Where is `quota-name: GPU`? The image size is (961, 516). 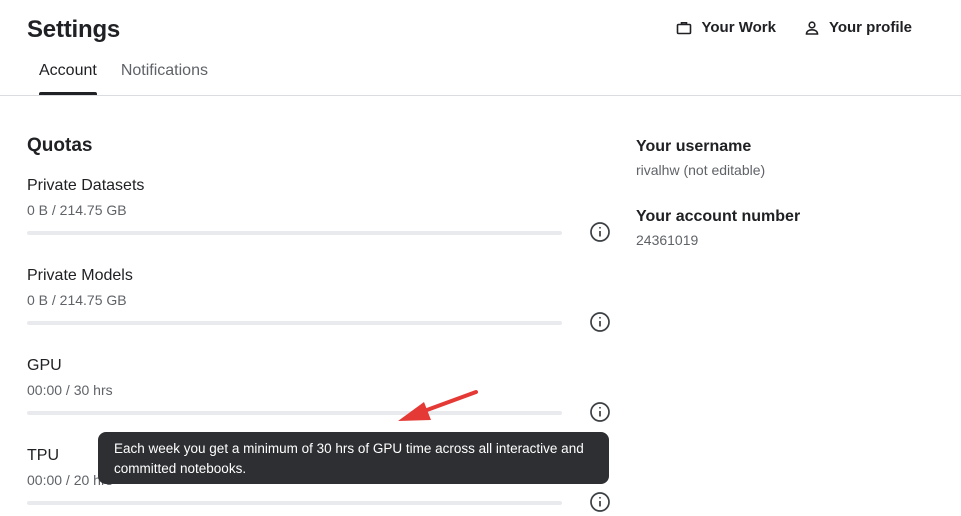
quota-name: GPU is located at coordinates (44, 365).